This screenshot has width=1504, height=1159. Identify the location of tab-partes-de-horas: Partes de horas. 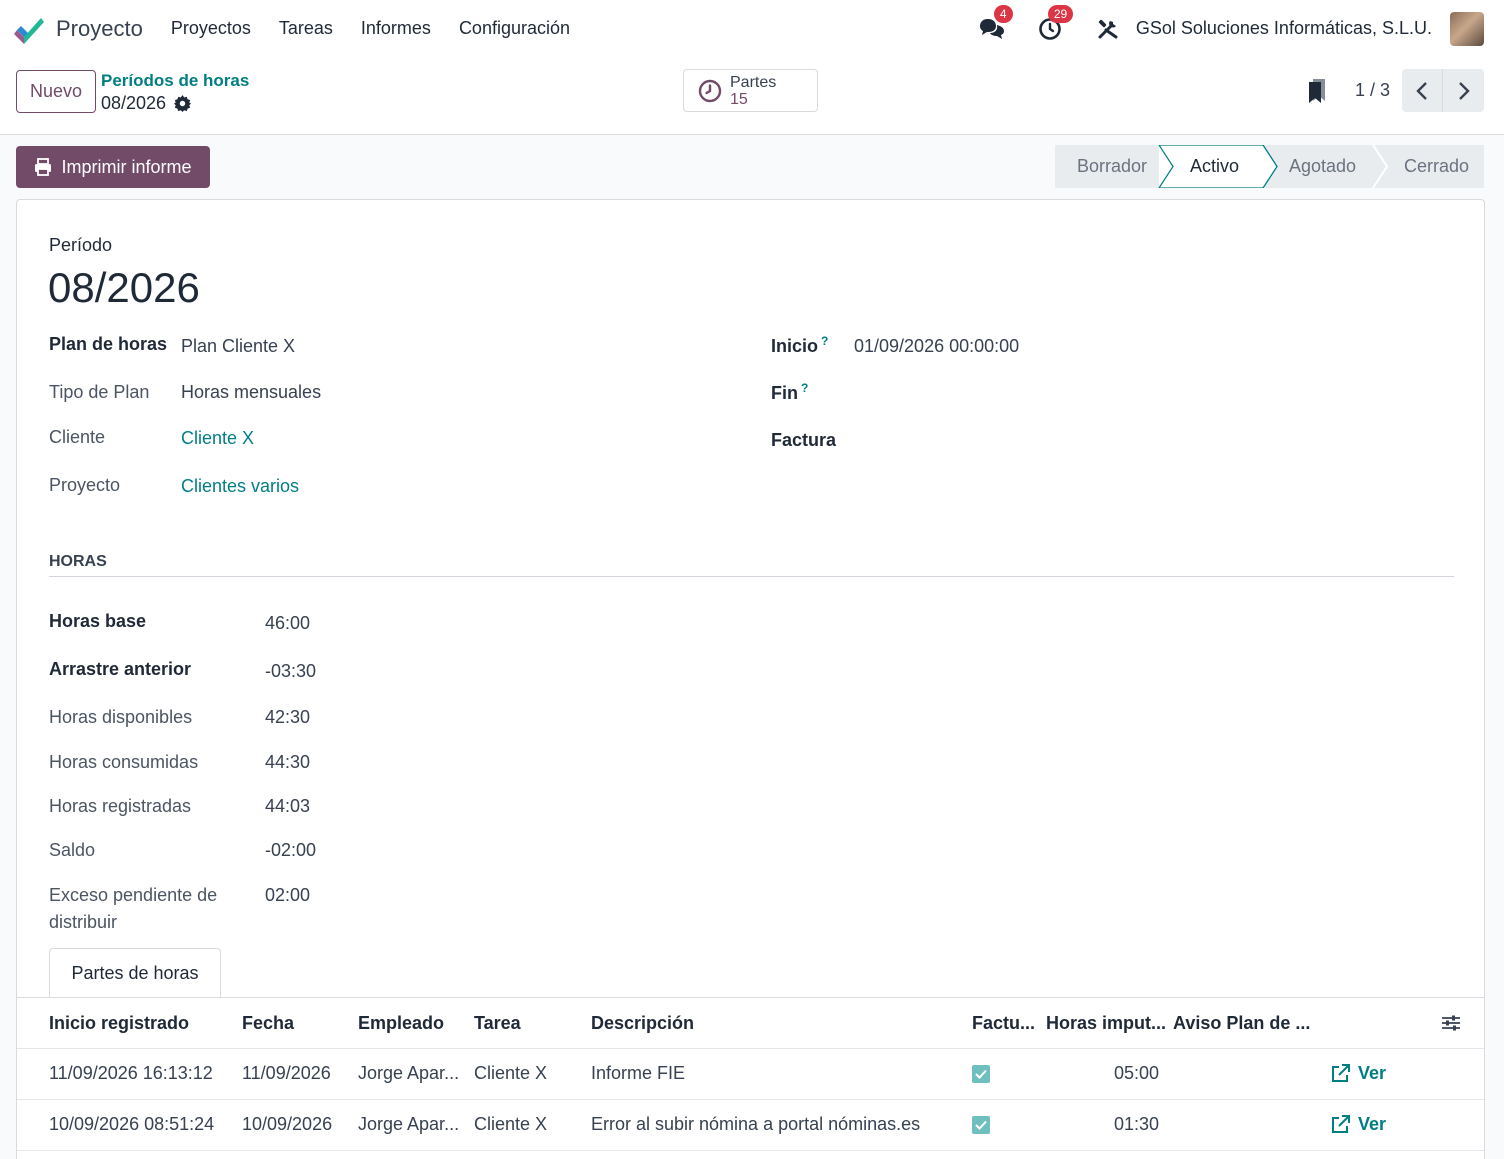
(135, 973).